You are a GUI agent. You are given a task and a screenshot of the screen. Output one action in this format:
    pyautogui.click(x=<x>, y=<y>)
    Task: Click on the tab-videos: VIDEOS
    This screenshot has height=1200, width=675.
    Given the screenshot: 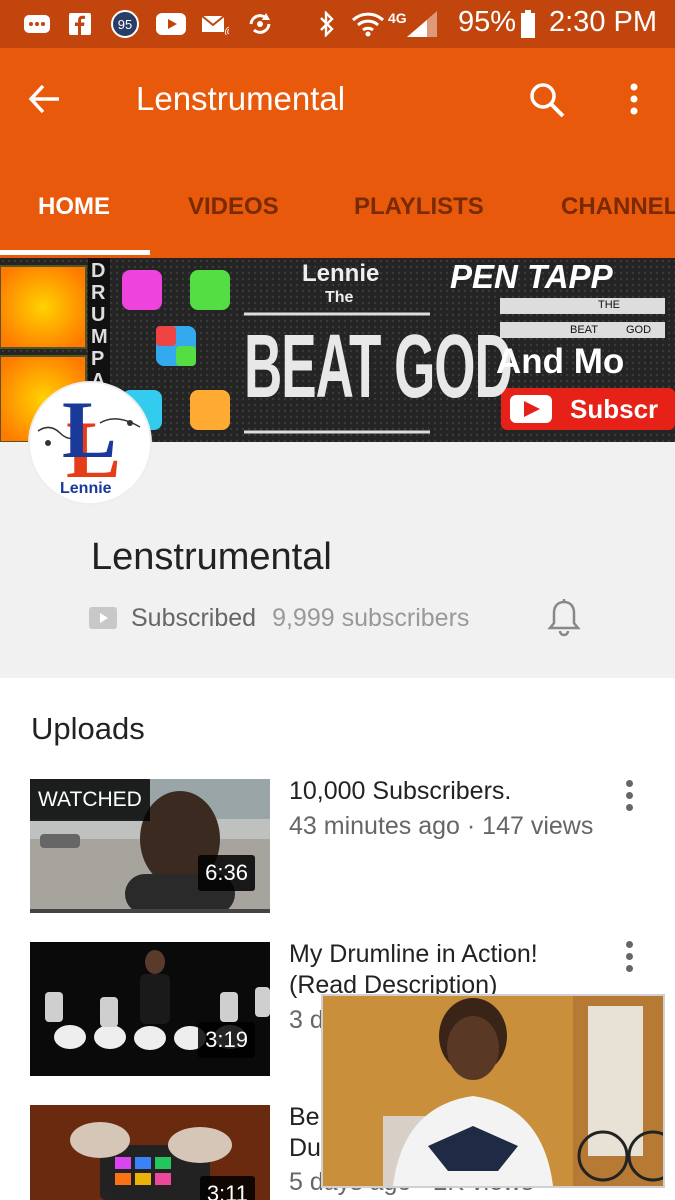 What is the action you would take?
    pyautogui.click(x=233, y=207)
    